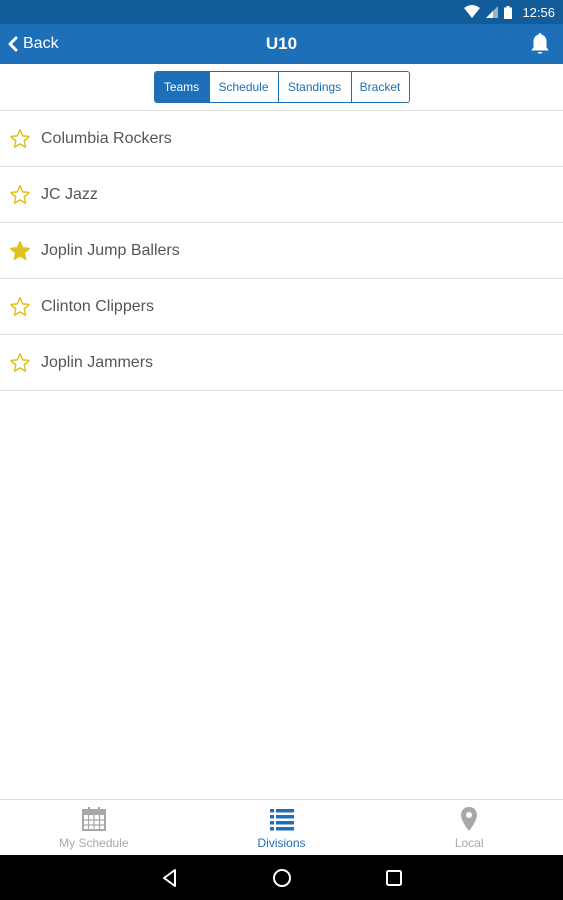  Describe the element at coordinates (281, 195) in the screenshot. I see `list-item: JC Jazz` at that location.